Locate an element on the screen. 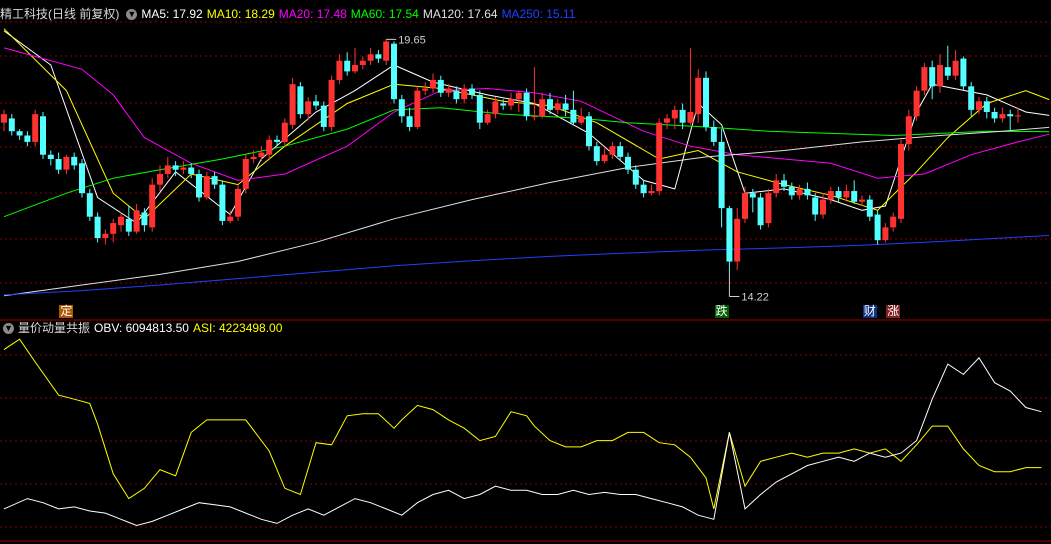  event-marker-badge: 财 is located at coordinates (869, 311).